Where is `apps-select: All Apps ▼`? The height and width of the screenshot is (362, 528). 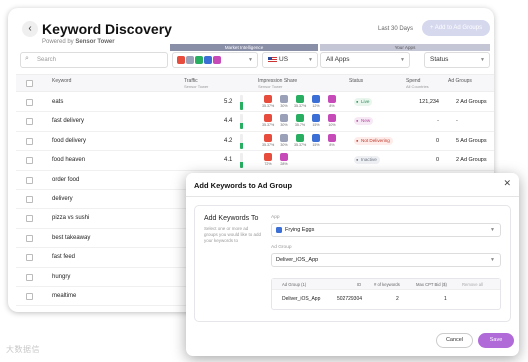 apps-select: All Apps ▼ is located at coordinates (365, 60).